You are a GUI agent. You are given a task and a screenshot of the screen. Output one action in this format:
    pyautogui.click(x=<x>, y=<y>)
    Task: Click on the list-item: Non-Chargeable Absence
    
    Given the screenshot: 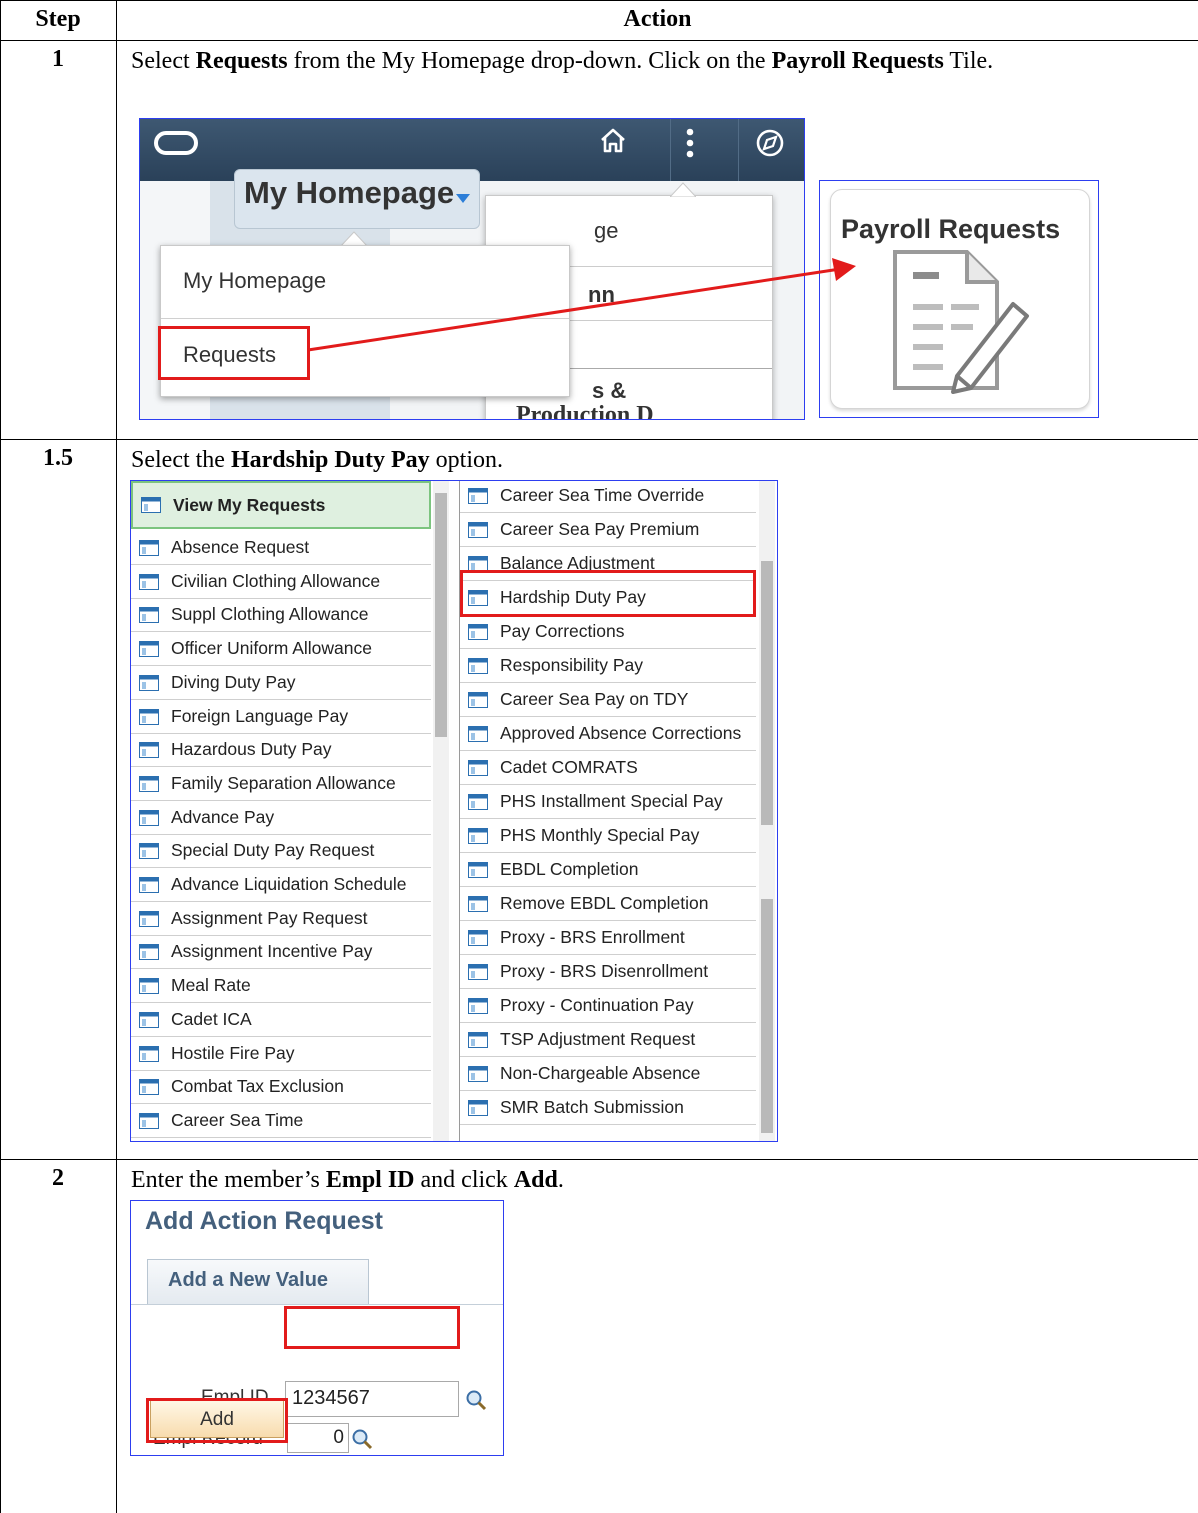 What is the action you would take?
    pyautogui.click(x=608, y=1075)
    